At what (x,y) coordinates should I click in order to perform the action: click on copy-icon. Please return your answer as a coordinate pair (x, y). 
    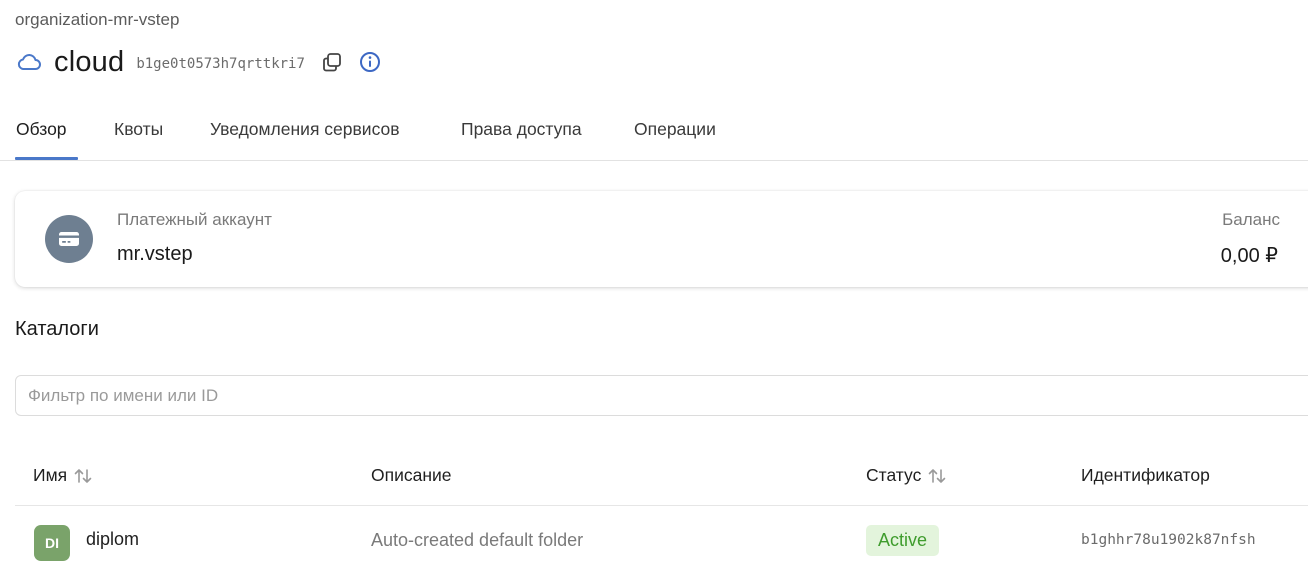
    Looking at the image, I should click on (332, 62).